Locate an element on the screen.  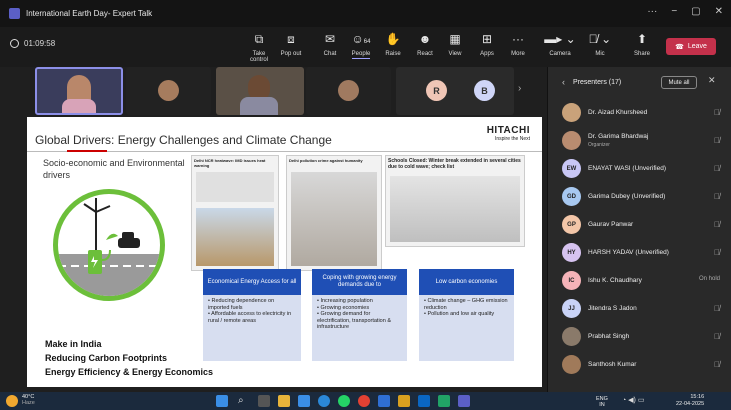
avatar: EW is located at coordinates (571, 168).